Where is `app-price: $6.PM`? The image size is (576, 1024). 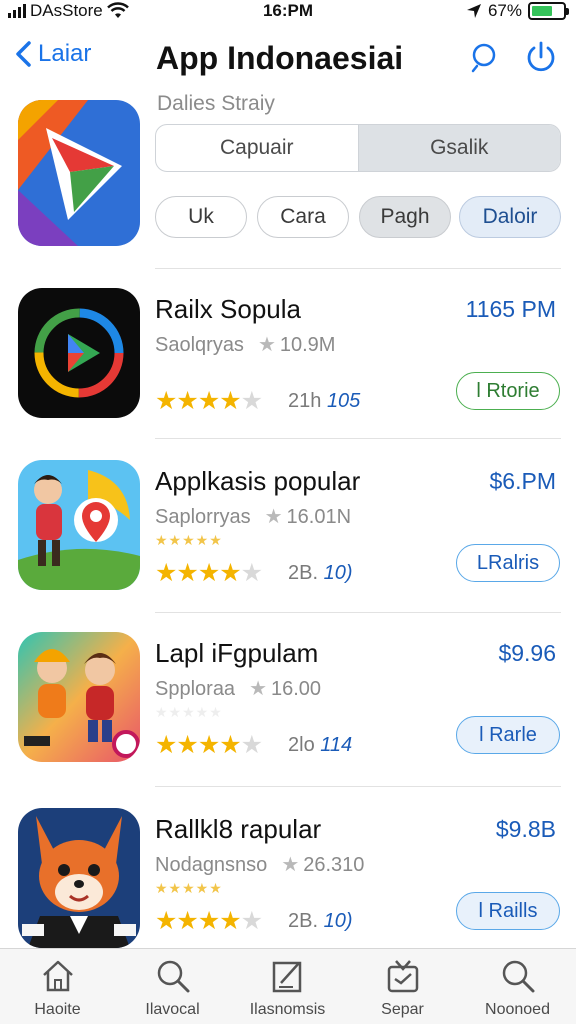 app-price: $6.PM is located at coordinates (522, 481).